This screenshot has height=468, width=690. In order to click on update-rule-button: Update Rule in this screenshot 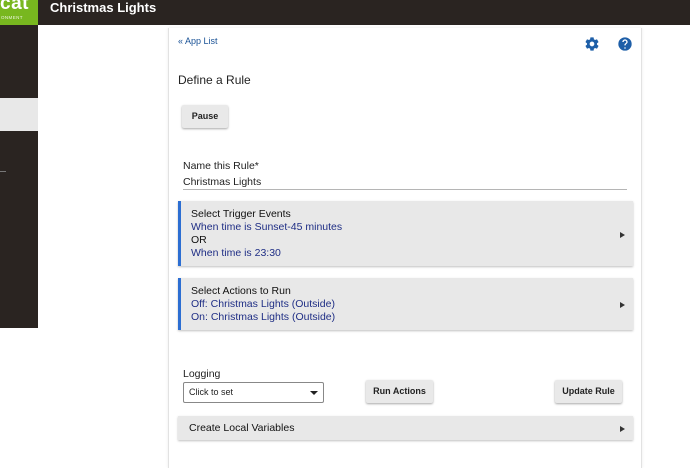, I will do `click(588, 391)`.